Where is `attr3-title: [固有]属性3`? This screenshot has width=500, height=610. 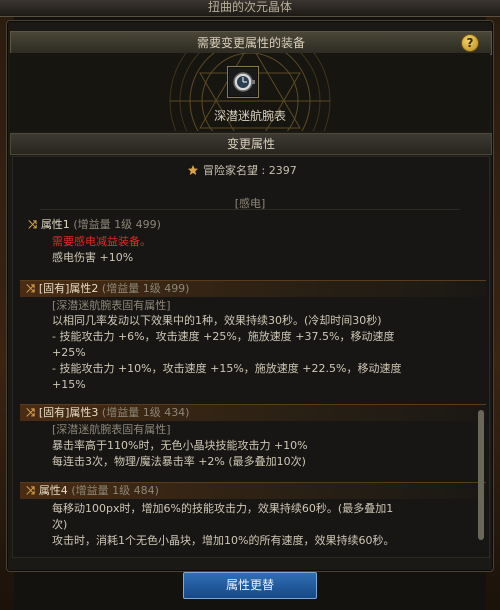
attr3-title: [固有]属性3 is located at coordinates (68, 412).